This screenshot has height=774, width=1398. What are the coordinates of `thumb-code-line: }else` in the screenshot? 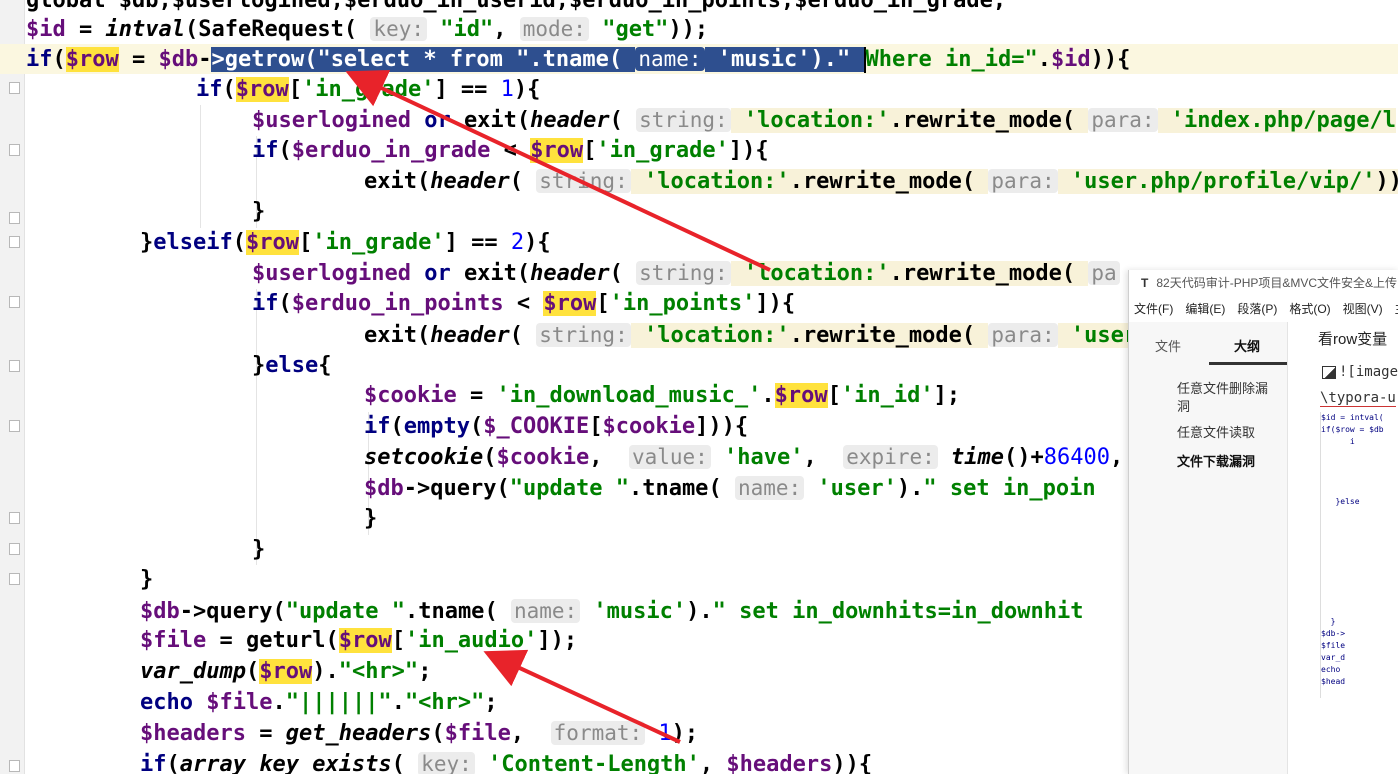 It's located at (1340, 501).